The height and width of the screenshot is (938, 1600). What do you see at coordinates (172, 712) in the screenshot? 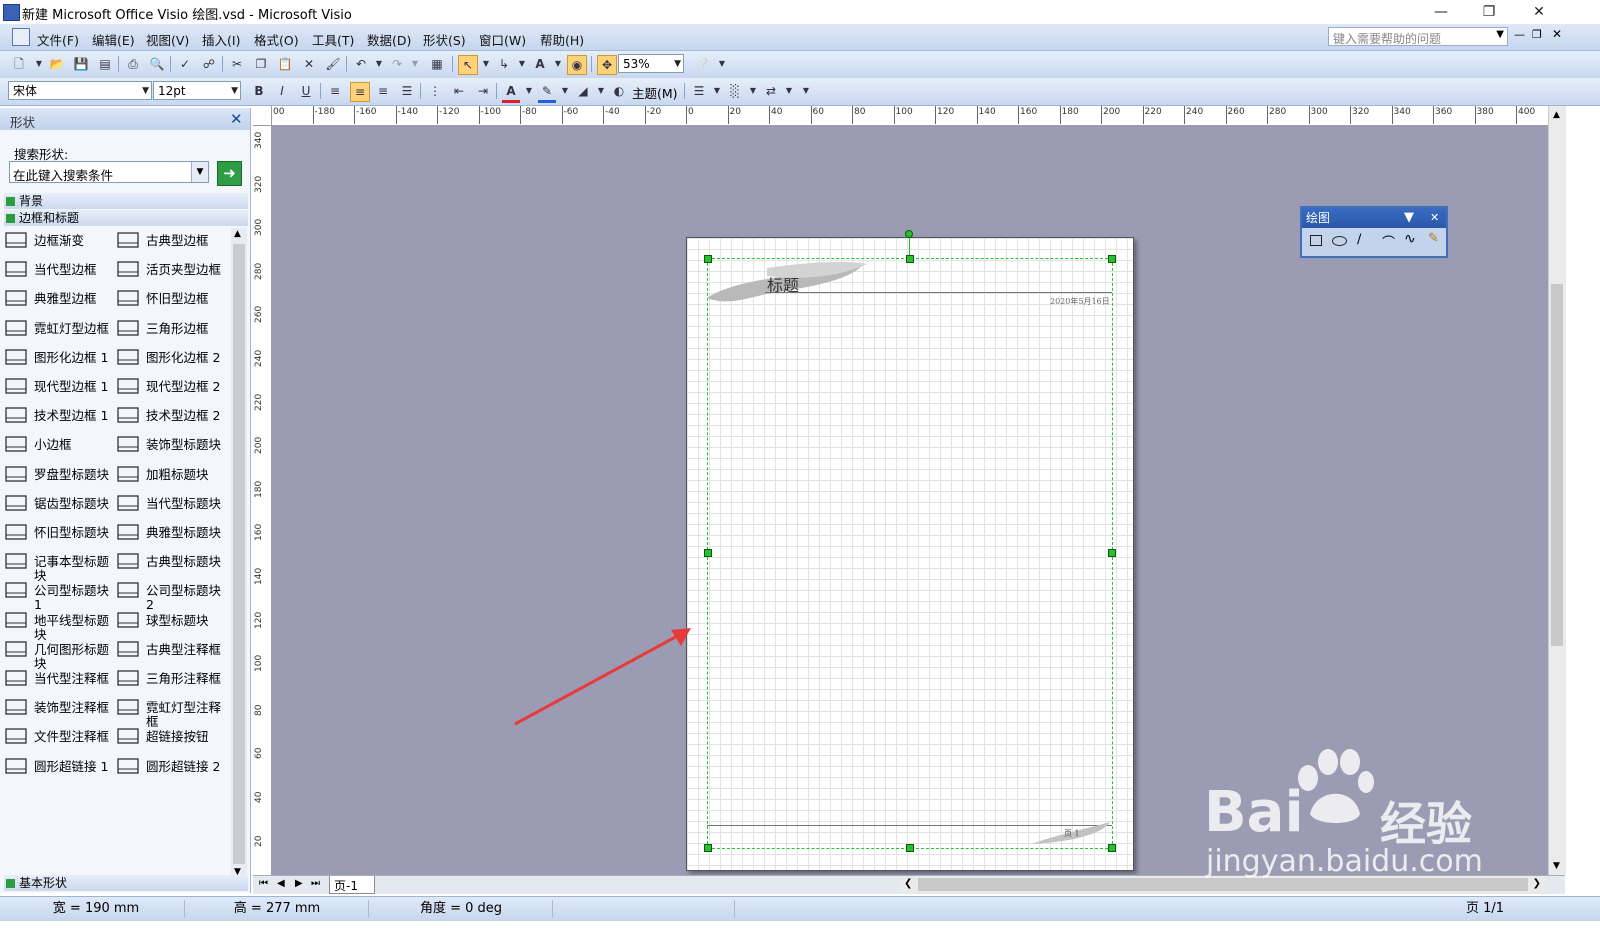
I see `shape-item: 霓虹灯型注释框` at bounding box center [172, 712].